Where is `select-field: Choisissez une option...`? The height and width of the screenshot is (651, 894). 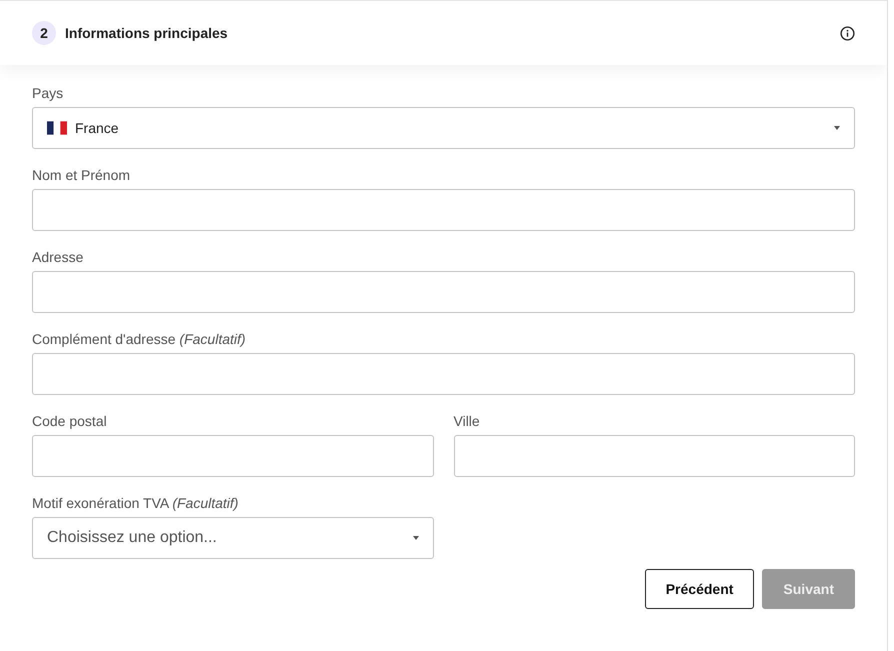 select-field: Choisissez une option... is located at coordinates (233, 538).